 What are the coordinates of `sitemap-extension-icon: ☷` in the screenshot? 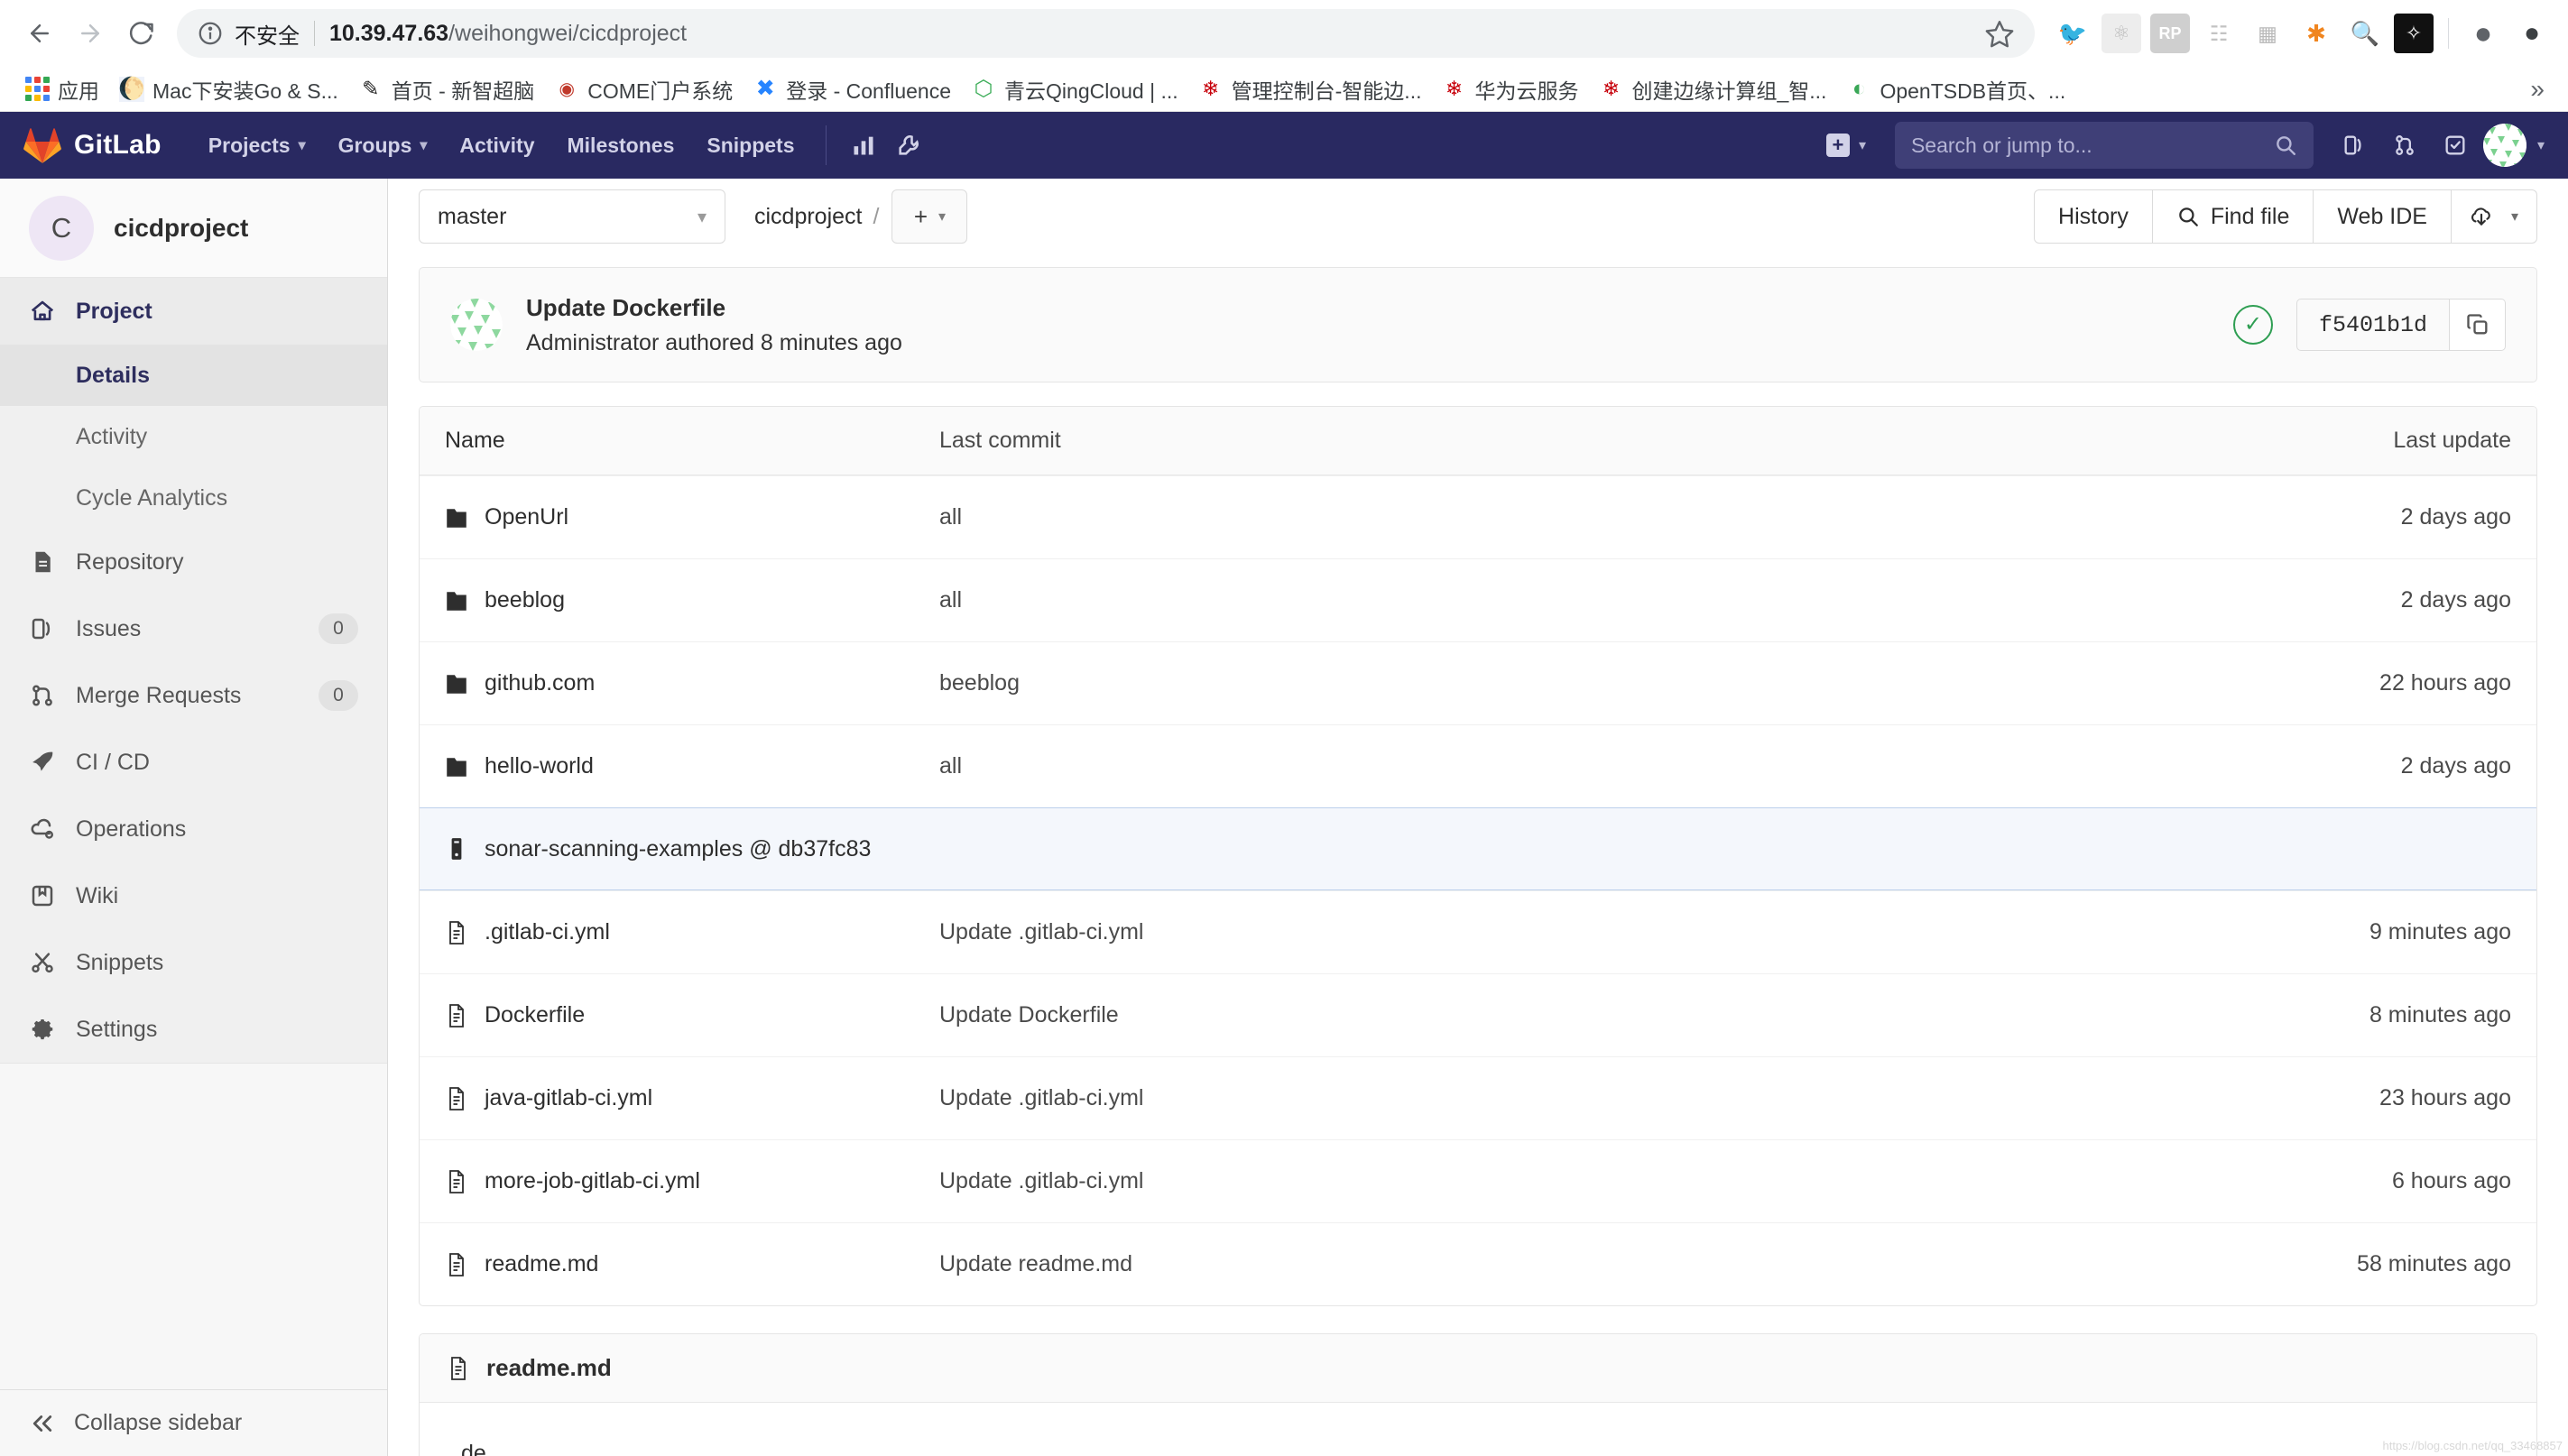 It's located at (2219, 33).